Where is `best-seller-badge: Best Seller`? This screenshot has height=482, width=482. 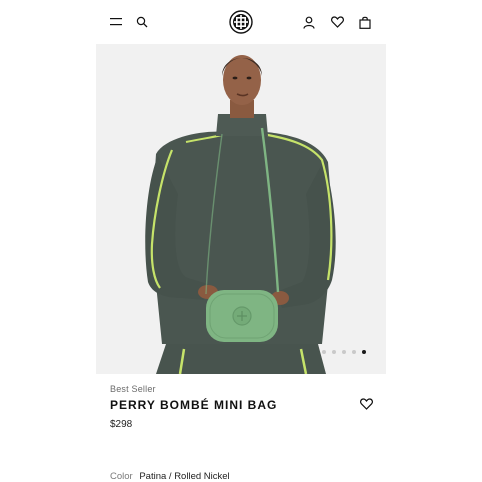 best-seller-badge: Best Seller is located at coordinates (133, 389).